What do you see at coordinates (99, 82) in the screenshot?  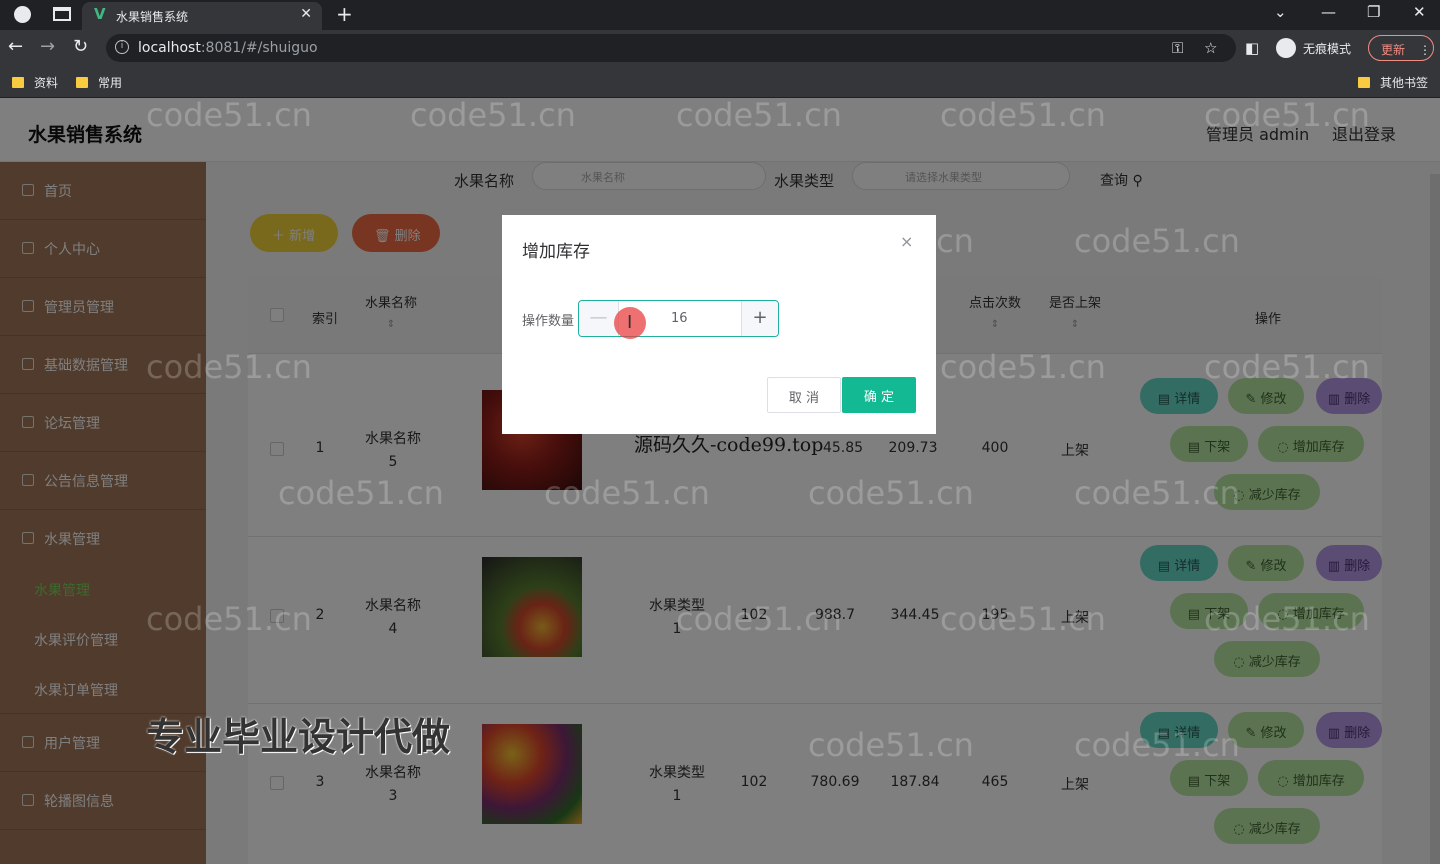 I see `bookmark-folder-changyong: 常用` at bounding box center [99, 82].